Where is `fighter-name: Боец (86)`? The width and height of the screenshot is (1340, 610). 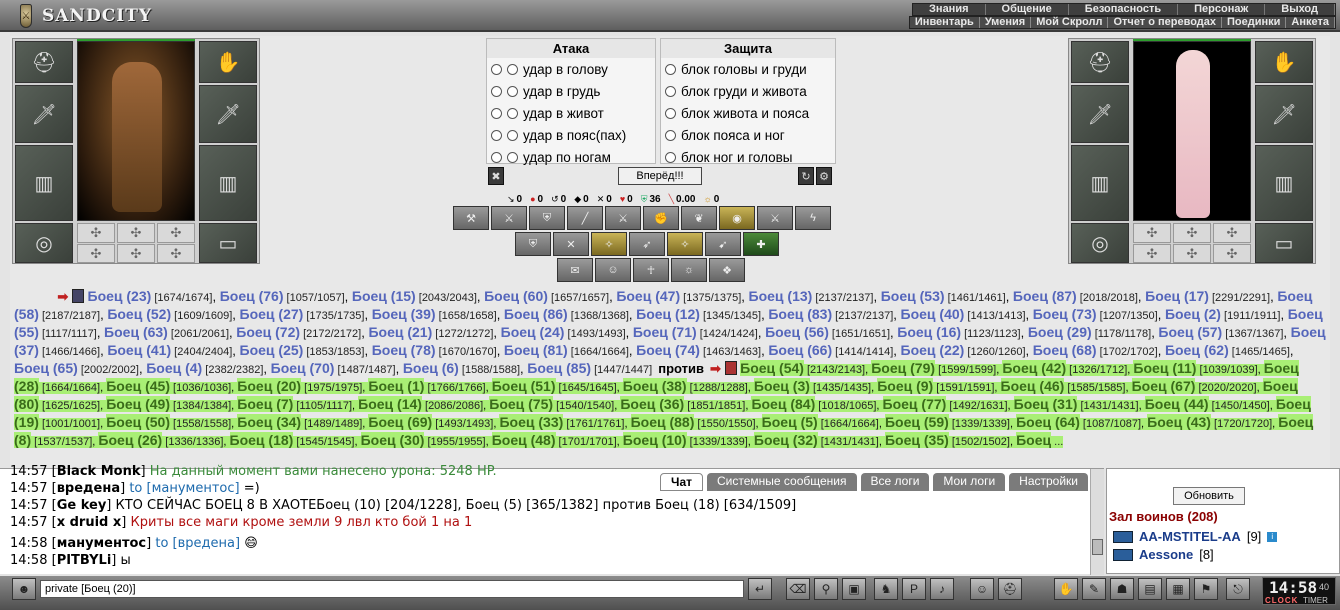
fighter-name: Боец (86) is located at coordinates (536, 314).